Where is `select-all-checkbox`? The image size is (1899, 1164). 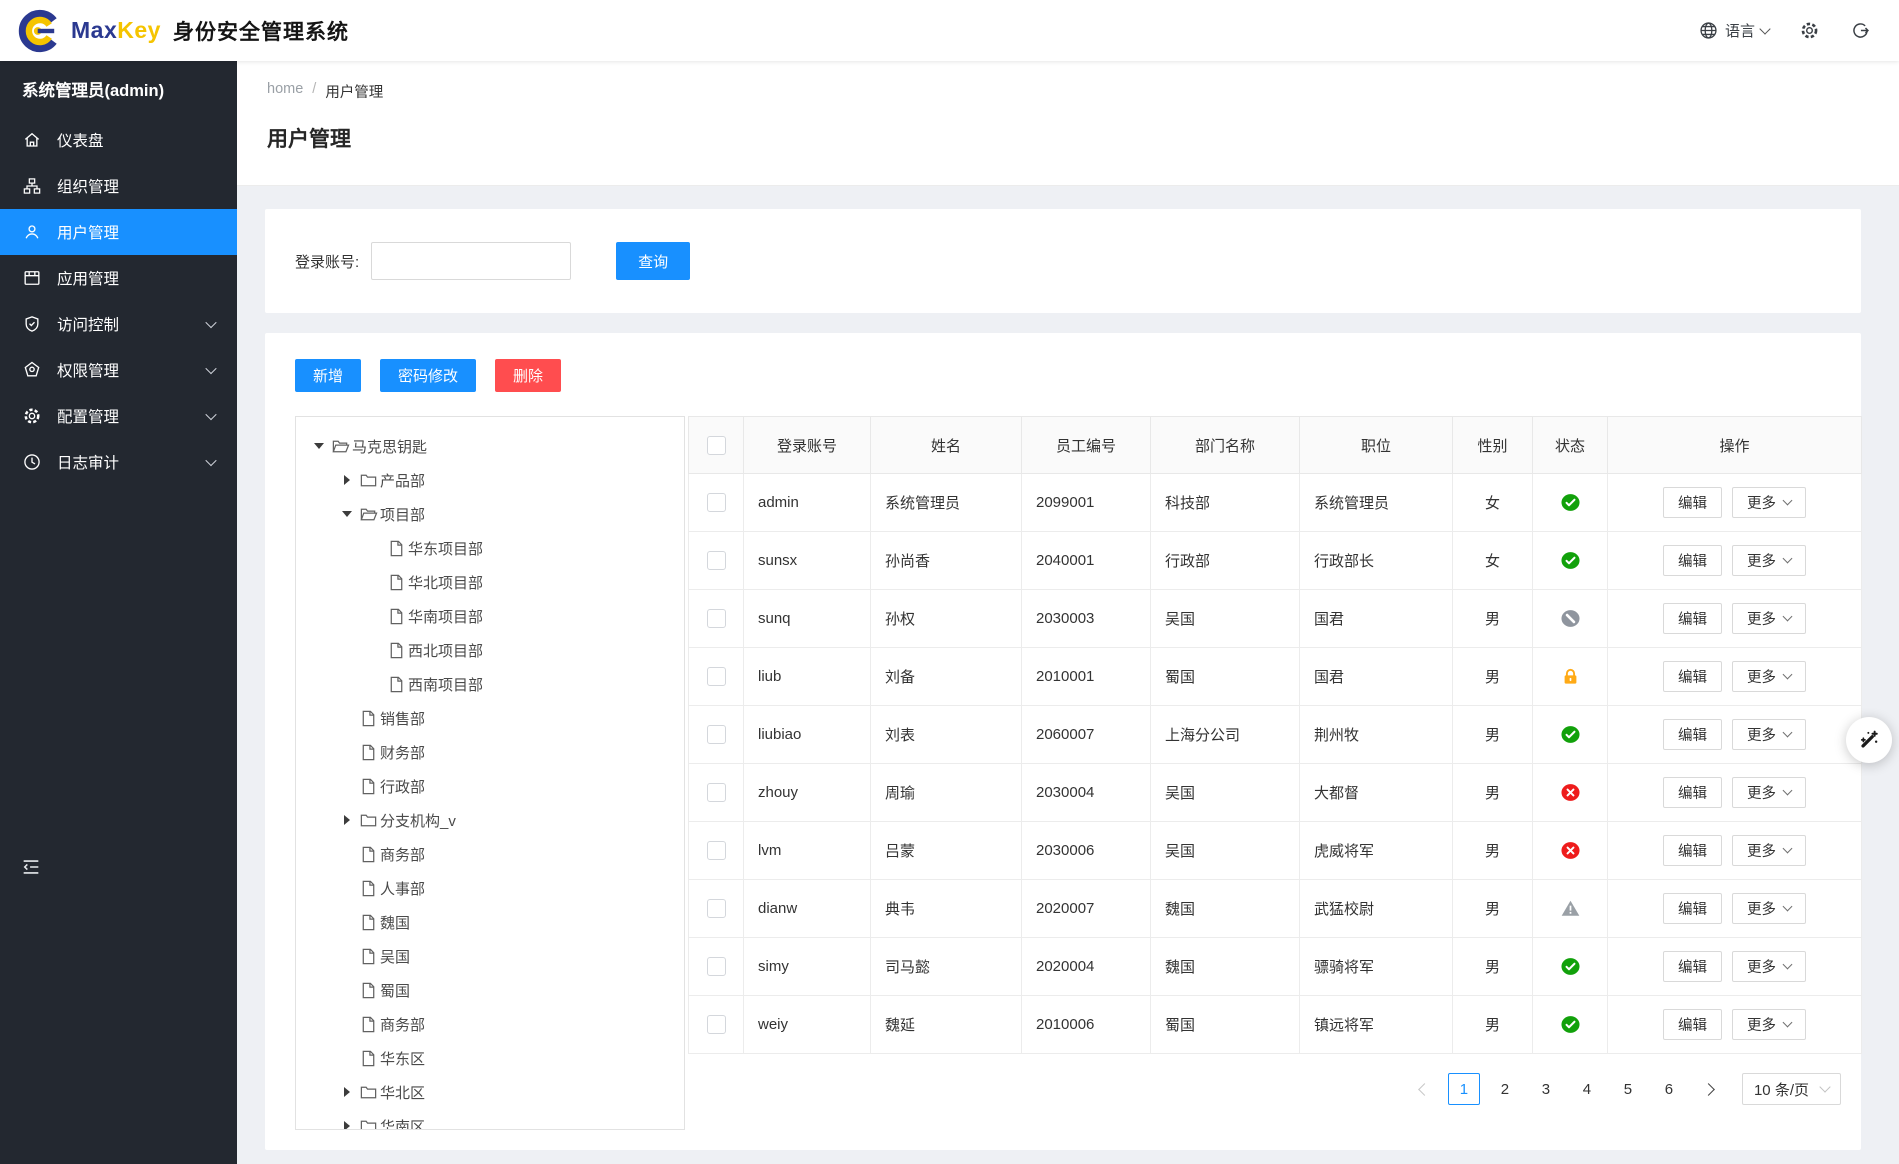
select-all-checkbox is located at coordinates (716, 445).